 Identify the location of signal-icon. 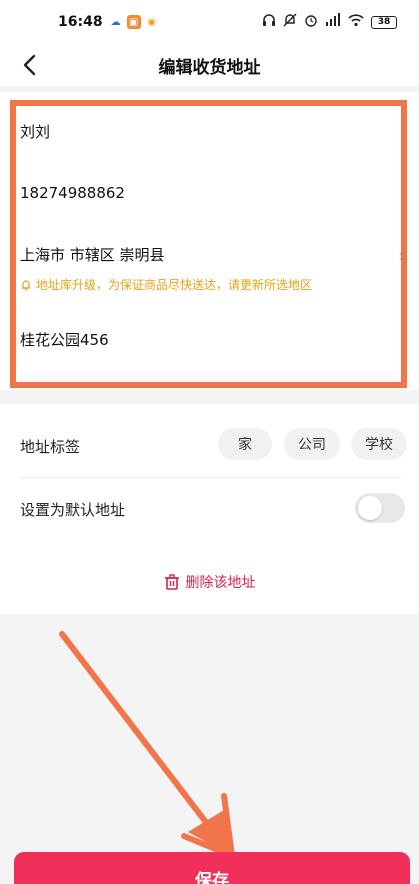
(333, 22).